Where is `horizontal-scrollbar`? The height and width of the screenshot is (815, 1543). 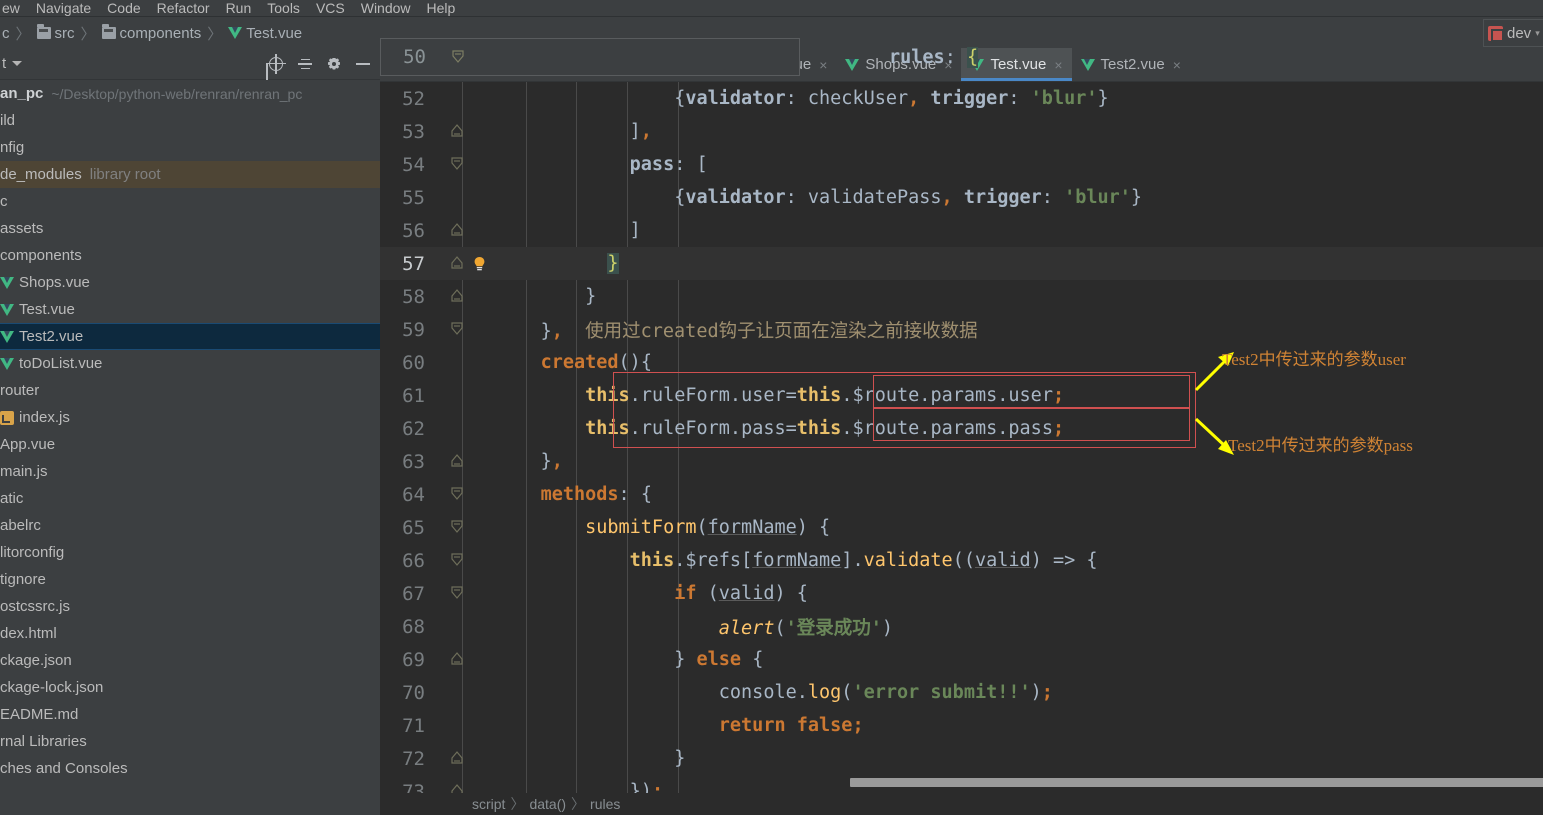
horizontal-scrollbar is located at coordinates (1196, 782).